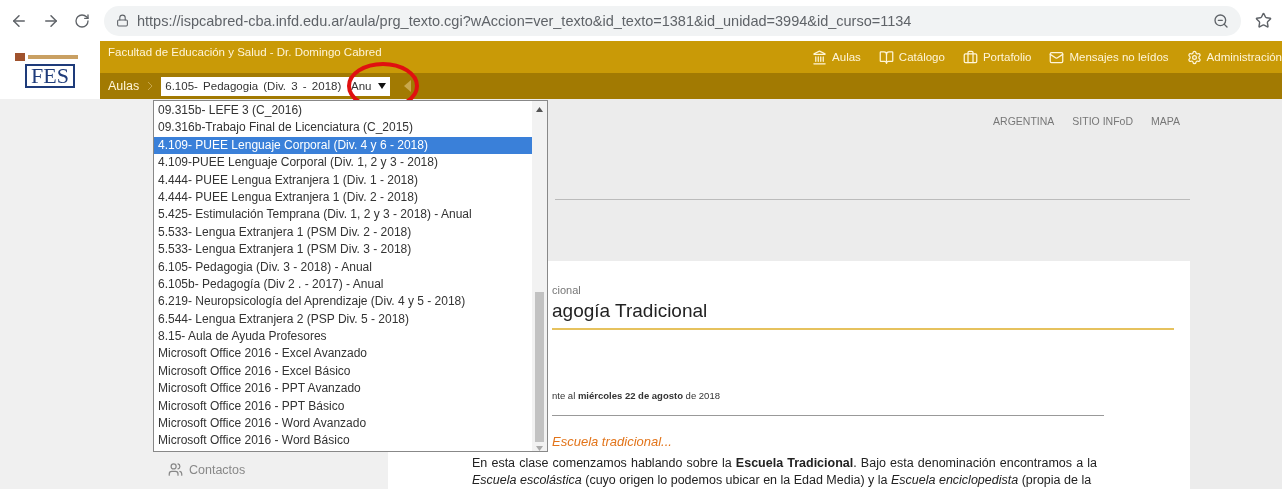  Describe the element at coordinates (1024, 121) in the screenshot. I see `top-link: ARGENTINA` at that location.